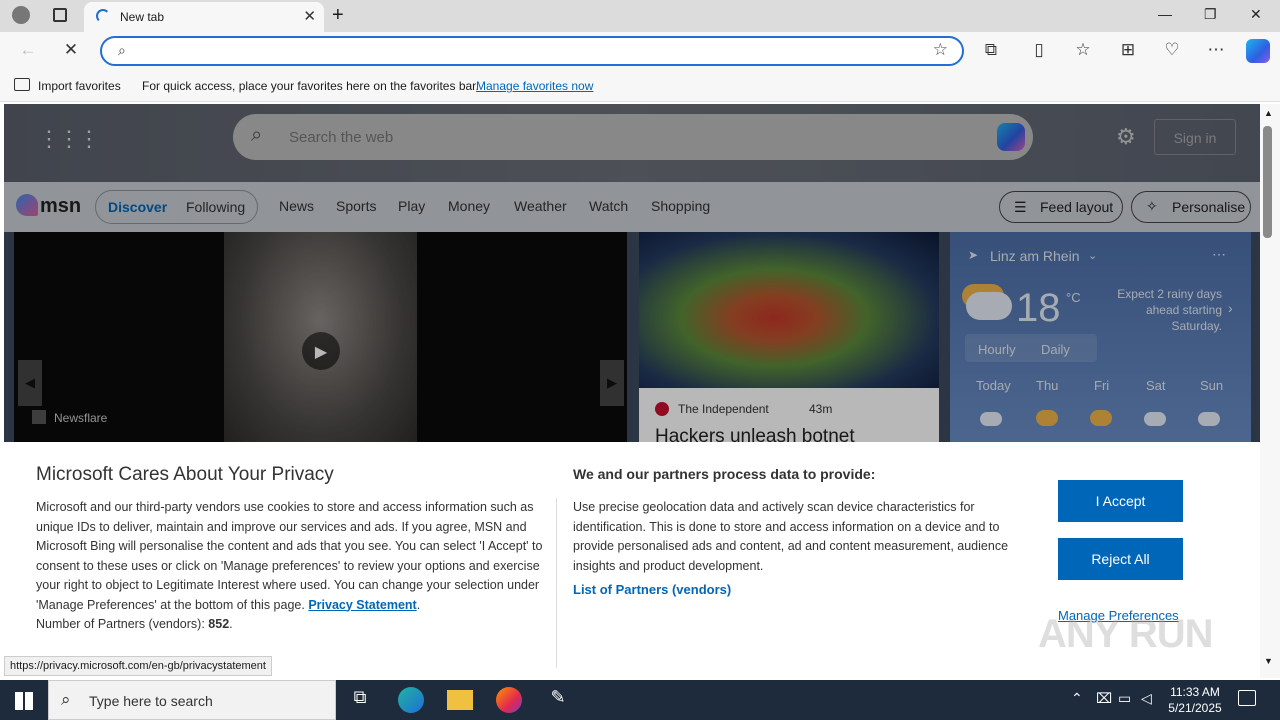  What do you see at coordinates (338, 15) in the screenshot?
I see `new-tab-icon: +` at bounding box center [338, 15].